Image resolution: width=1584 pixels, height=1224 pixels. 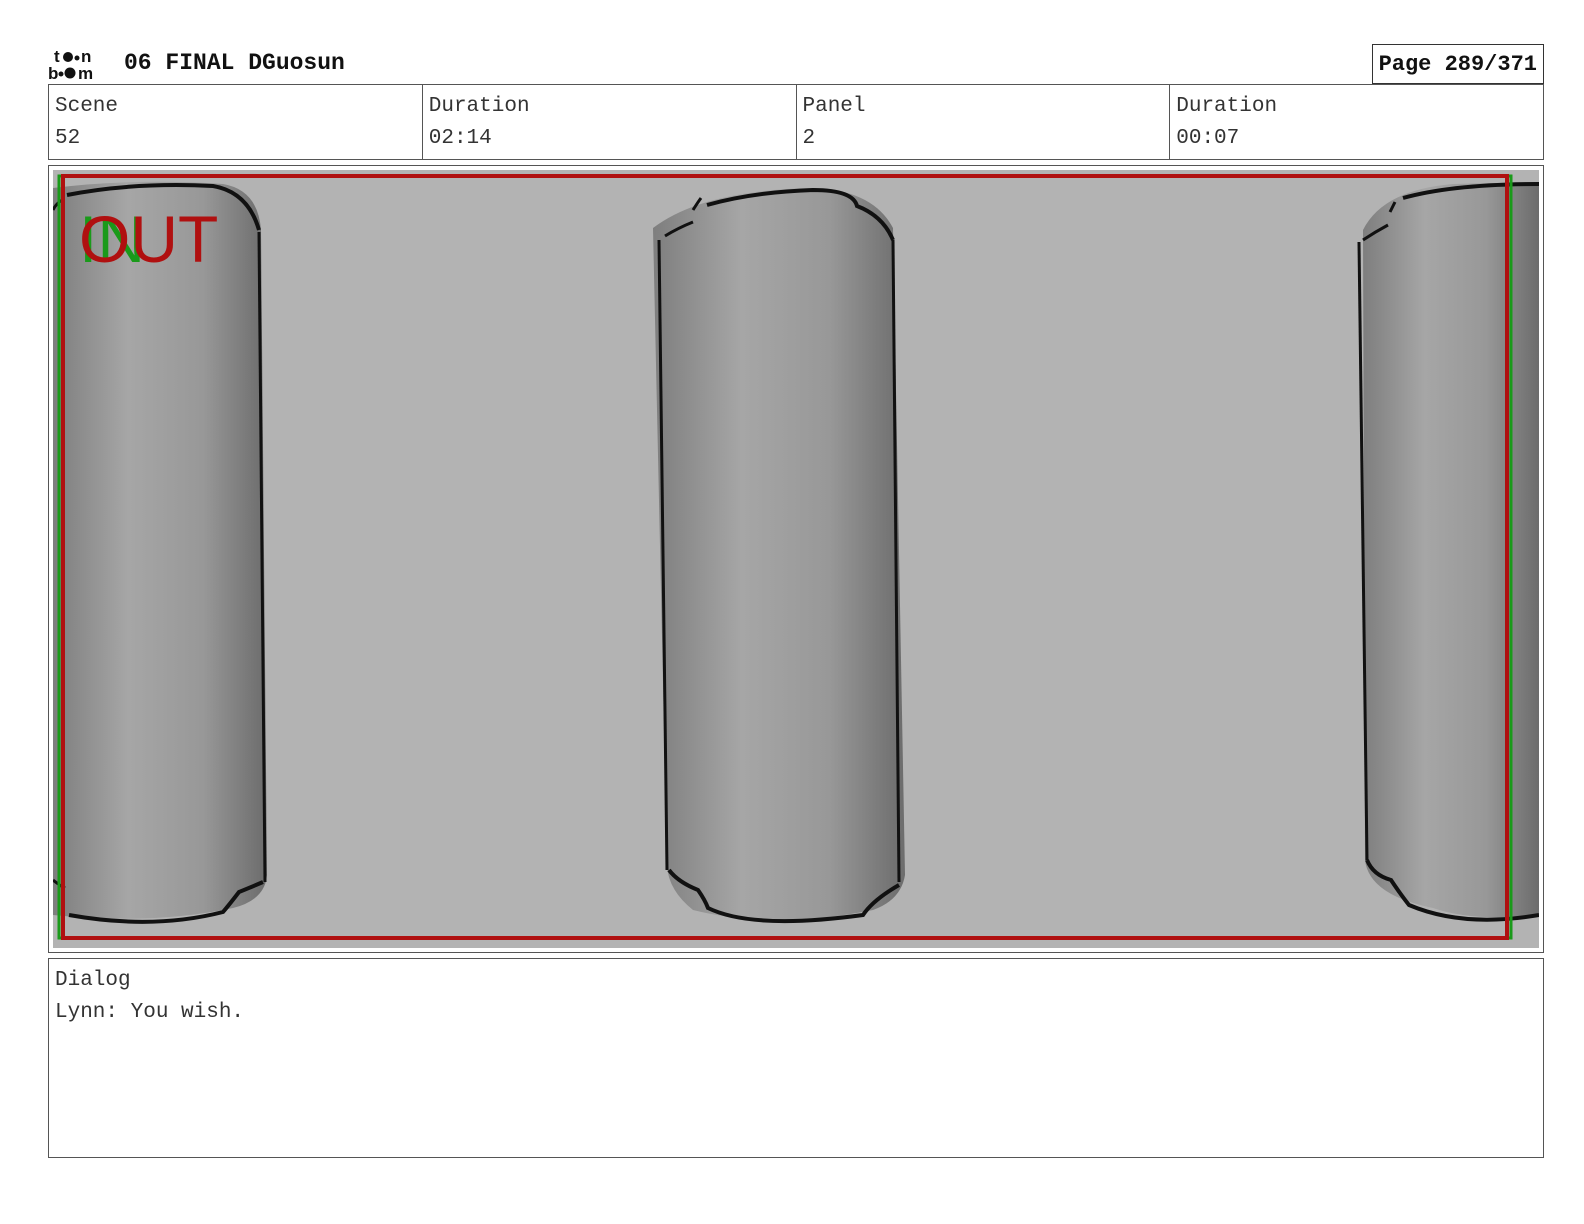 What do you see at coordinates (796, 64) in the screenshot?
I see `page-header: t n b m 06 FINAL DGuosun Page 289/371` at bounding box center [796, 64].